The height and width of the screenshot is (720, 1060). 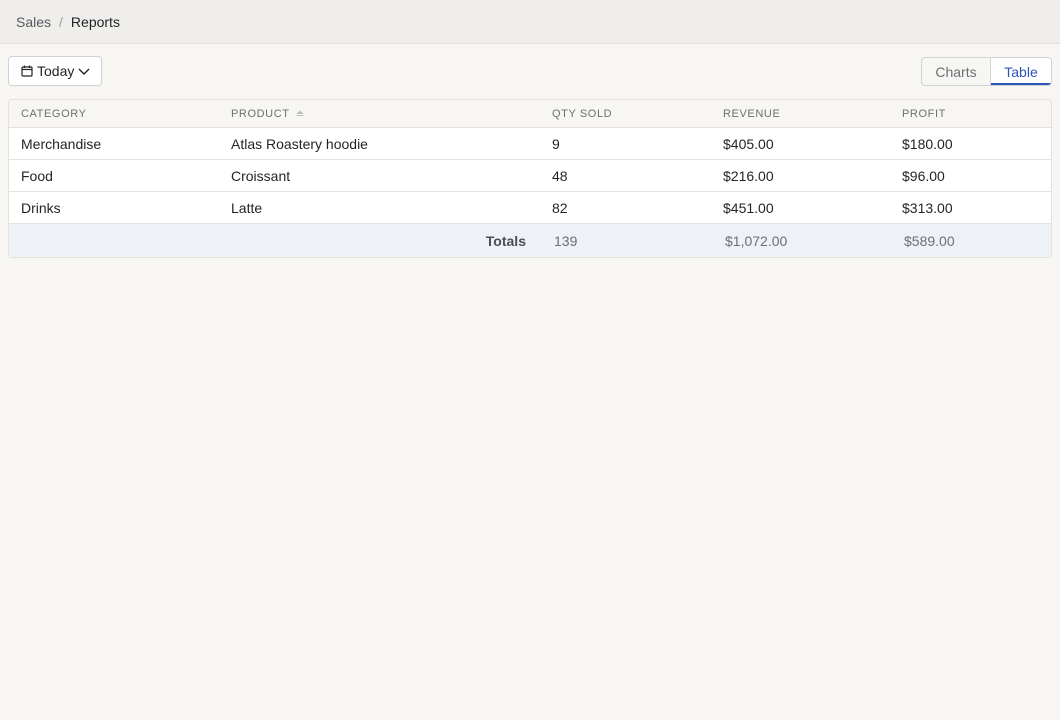 What do you see at coordinates (299, 144) in the screenshot?
I see `cell-product: Atlas Roastery hoodie` at bounding box center [299, 144].